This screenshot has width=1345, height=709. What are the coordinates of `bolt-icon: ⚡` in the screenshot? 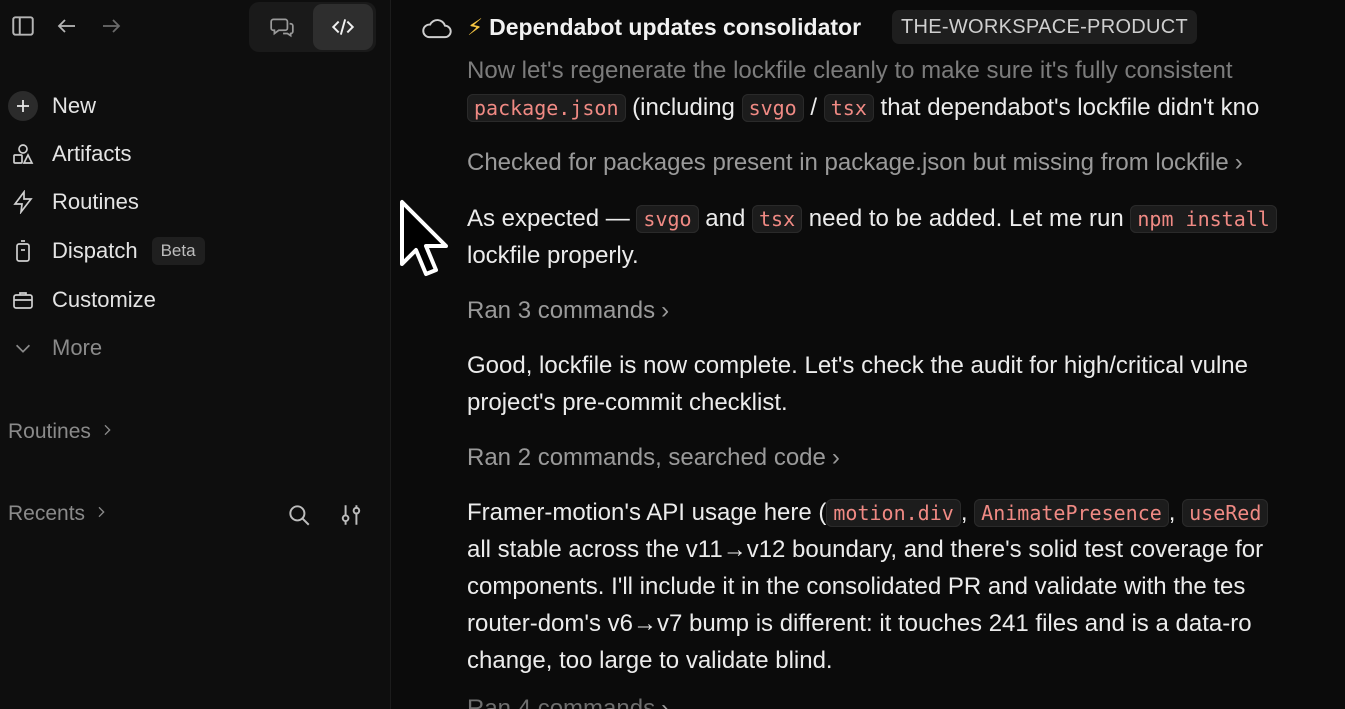 It's located at (475, 27).